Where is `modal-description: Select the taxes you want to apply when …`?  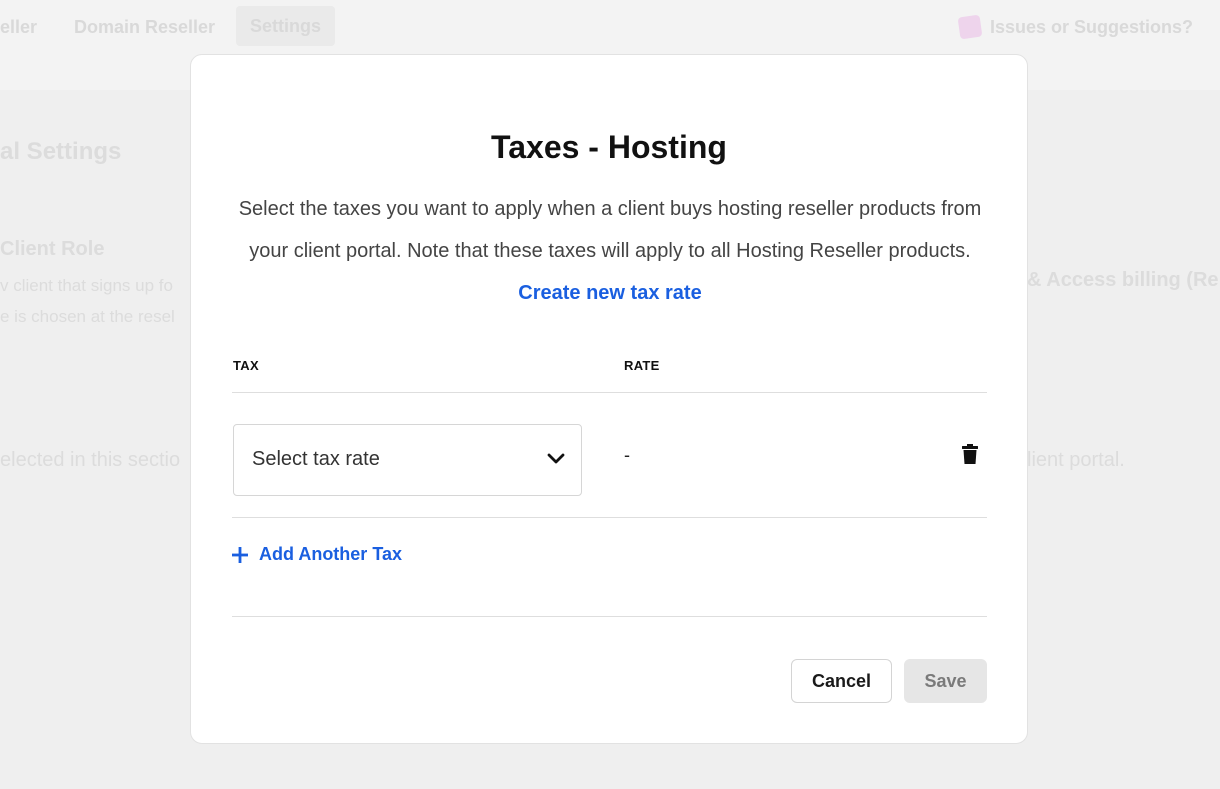
modal-description: Select the taxes you want to apply when … is located at coordinates (610, 251).